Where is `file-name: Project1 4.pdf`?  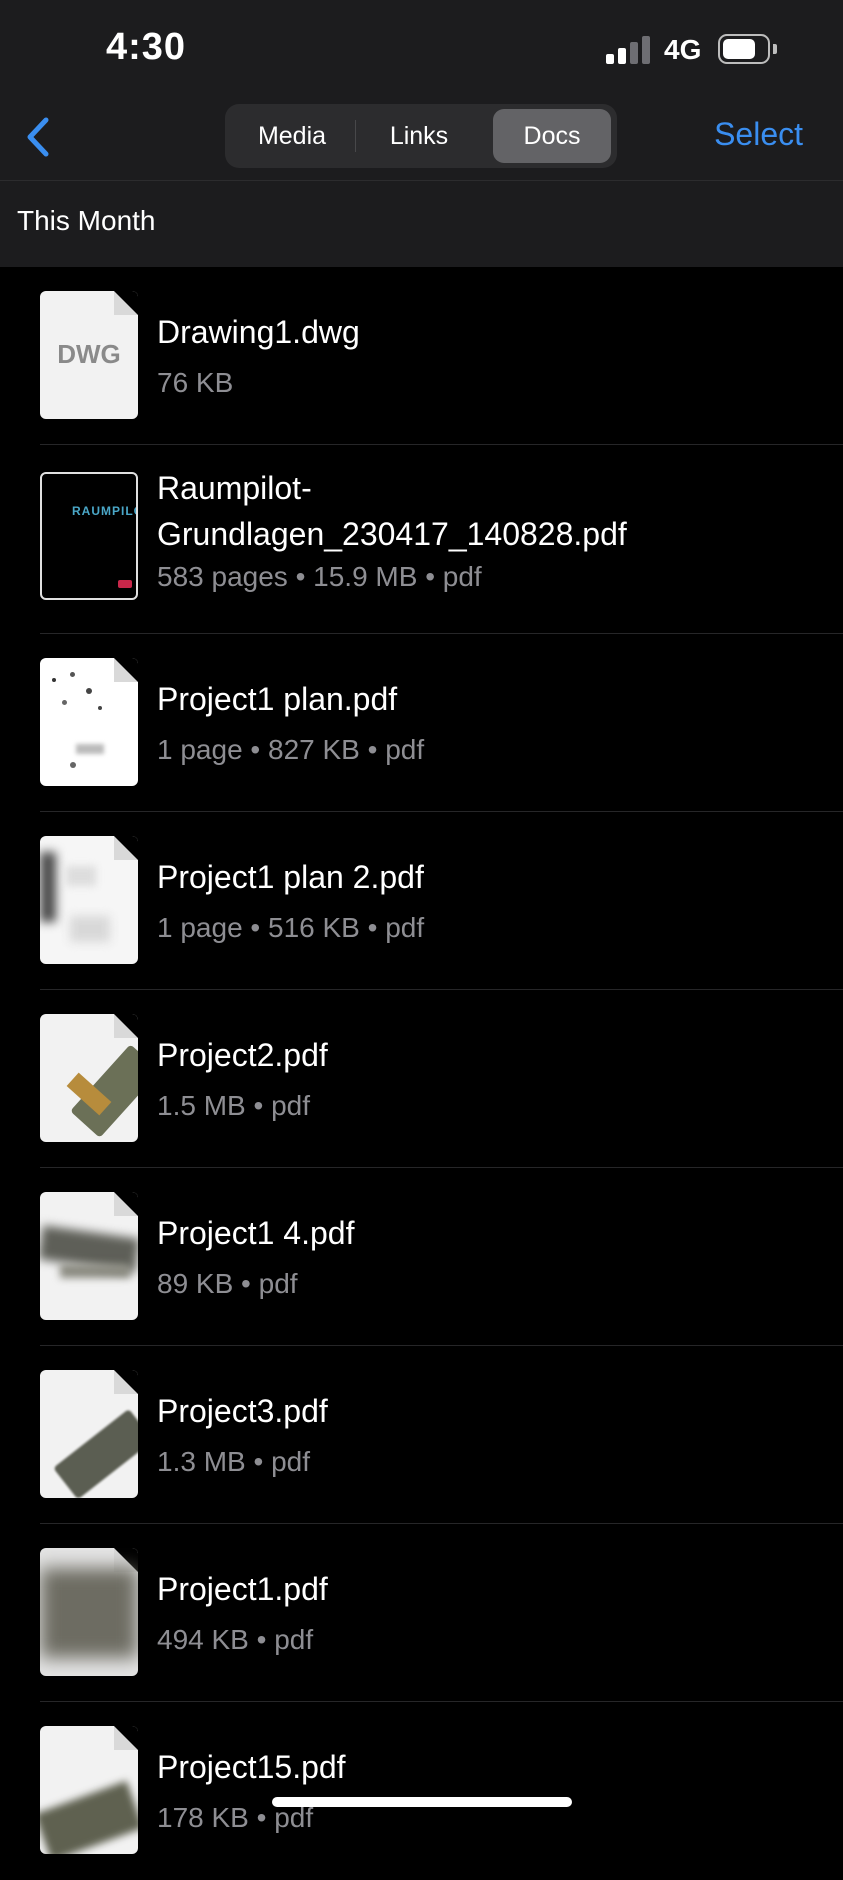
file-name: Project1 4.pdf is located at coordinates (256, 1233).